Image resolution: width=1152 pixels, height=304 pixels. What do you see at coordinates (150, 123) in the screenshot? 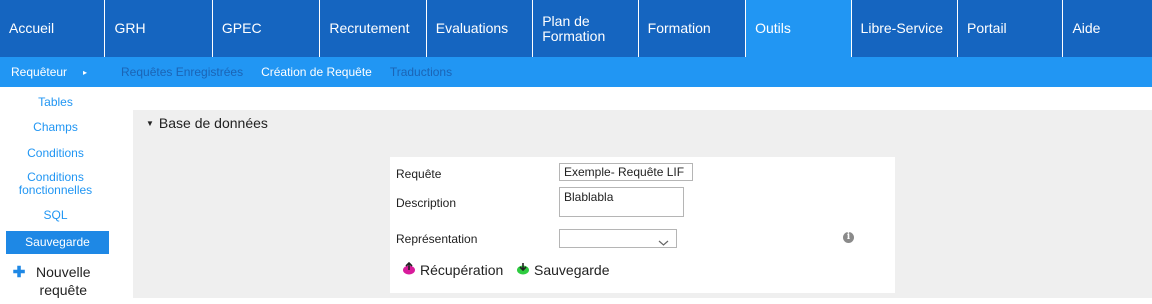
I see `caret-down-icon: ▼` at bounding box center [150, 123].